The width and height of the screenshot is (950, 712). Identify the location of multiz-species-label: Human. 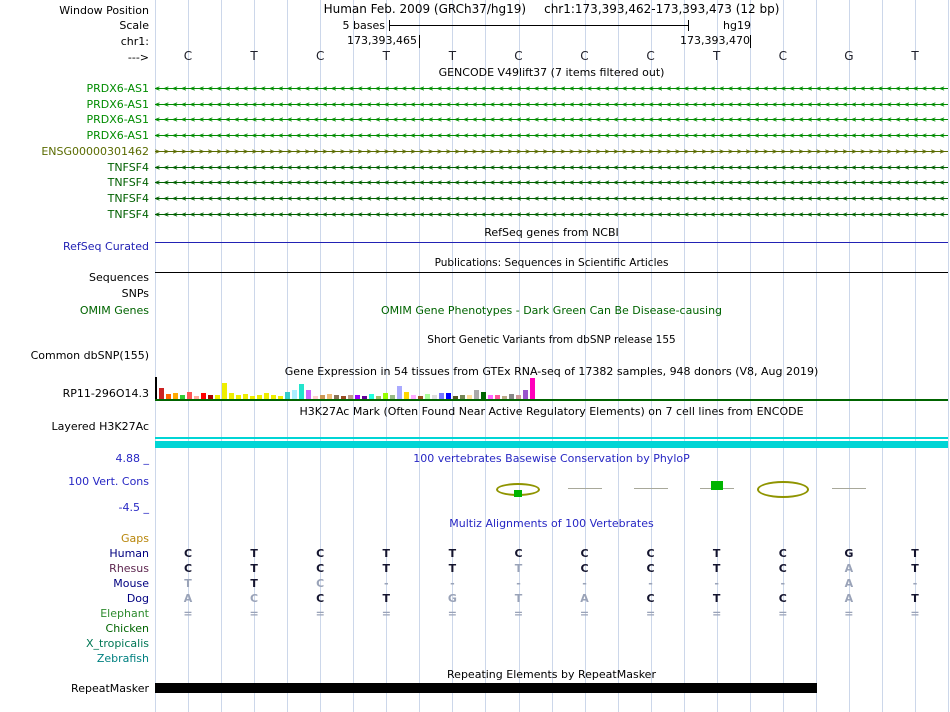
(129, 553).